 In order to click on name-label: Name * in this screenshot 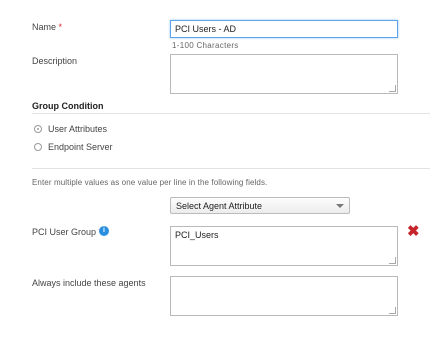, I will do `click(47, 27)`.